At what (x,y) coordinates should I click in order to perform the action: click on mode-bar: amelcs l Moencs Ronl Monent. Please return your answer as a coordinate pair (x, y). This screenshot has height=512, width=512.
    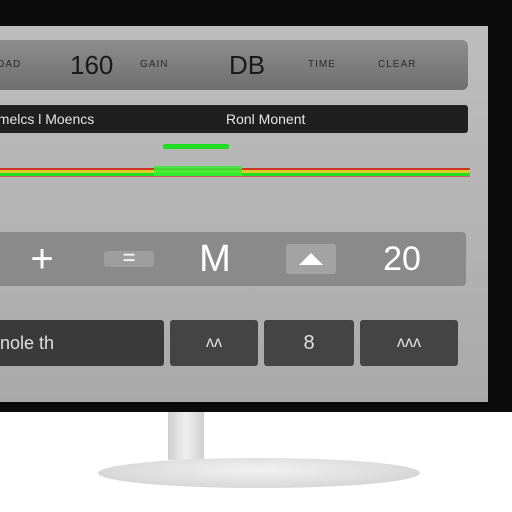
    Looking at the image, I should click on (234, 119).